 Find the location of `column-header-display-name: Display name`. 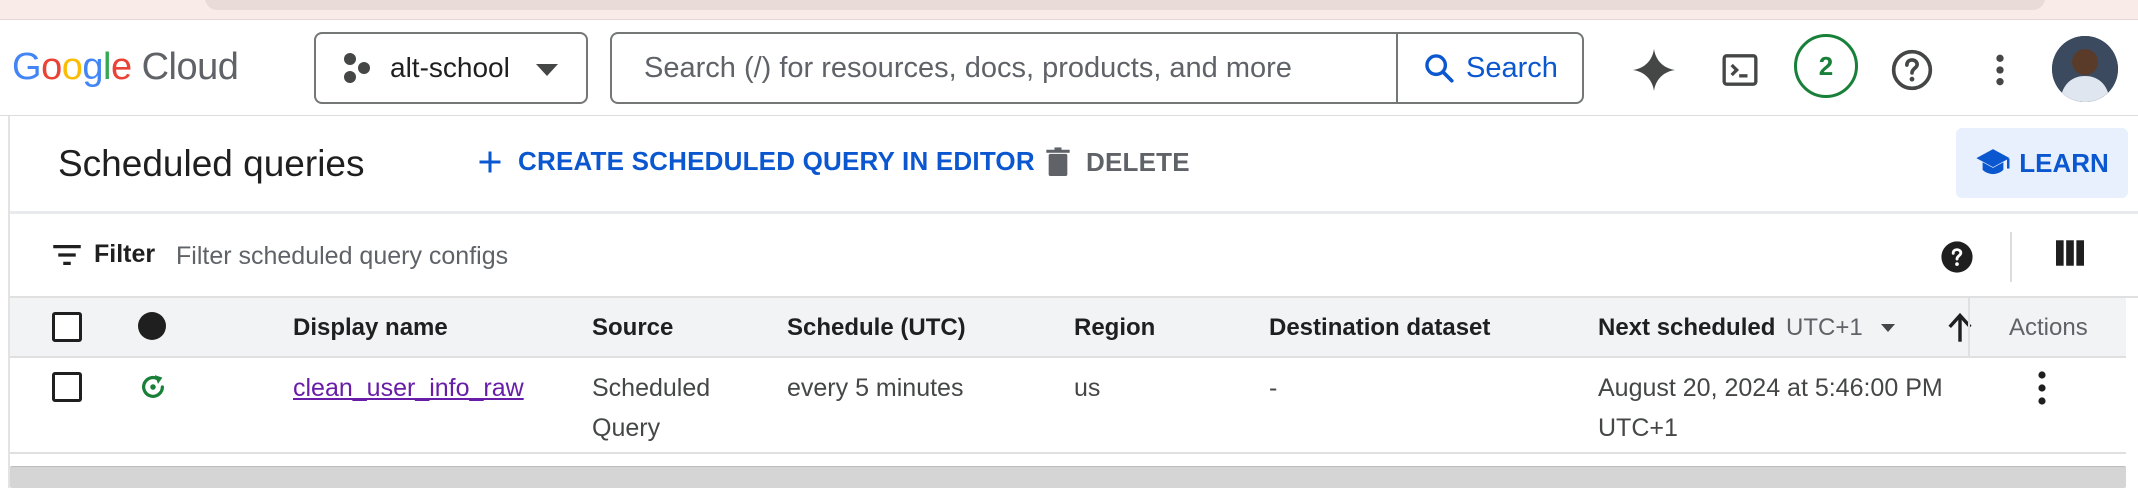

column-header-display-name: Display name is located at coordinates (370, 328).